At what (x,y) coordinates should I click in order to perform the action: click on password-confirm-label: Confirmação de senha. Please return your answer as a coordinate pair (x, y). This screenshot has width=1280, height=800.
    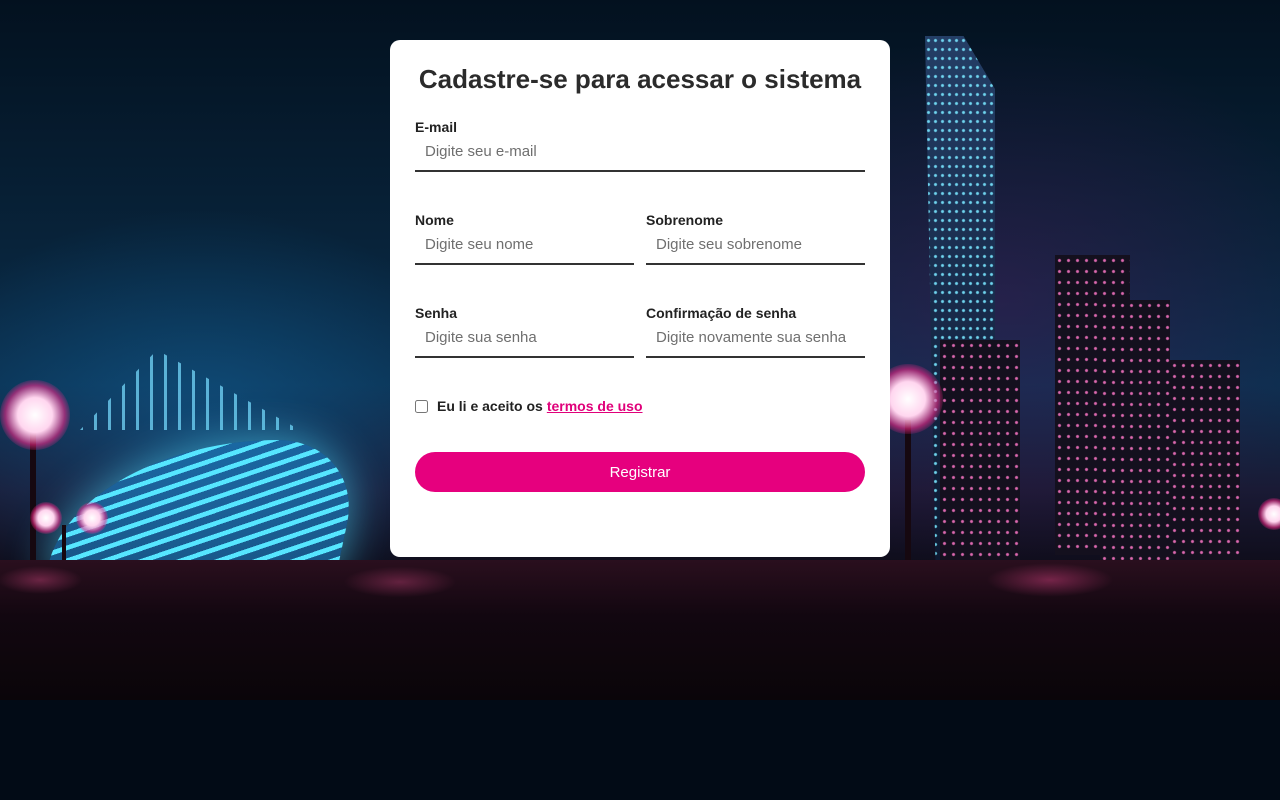
    Looking at the image, I should click on (721, 313).